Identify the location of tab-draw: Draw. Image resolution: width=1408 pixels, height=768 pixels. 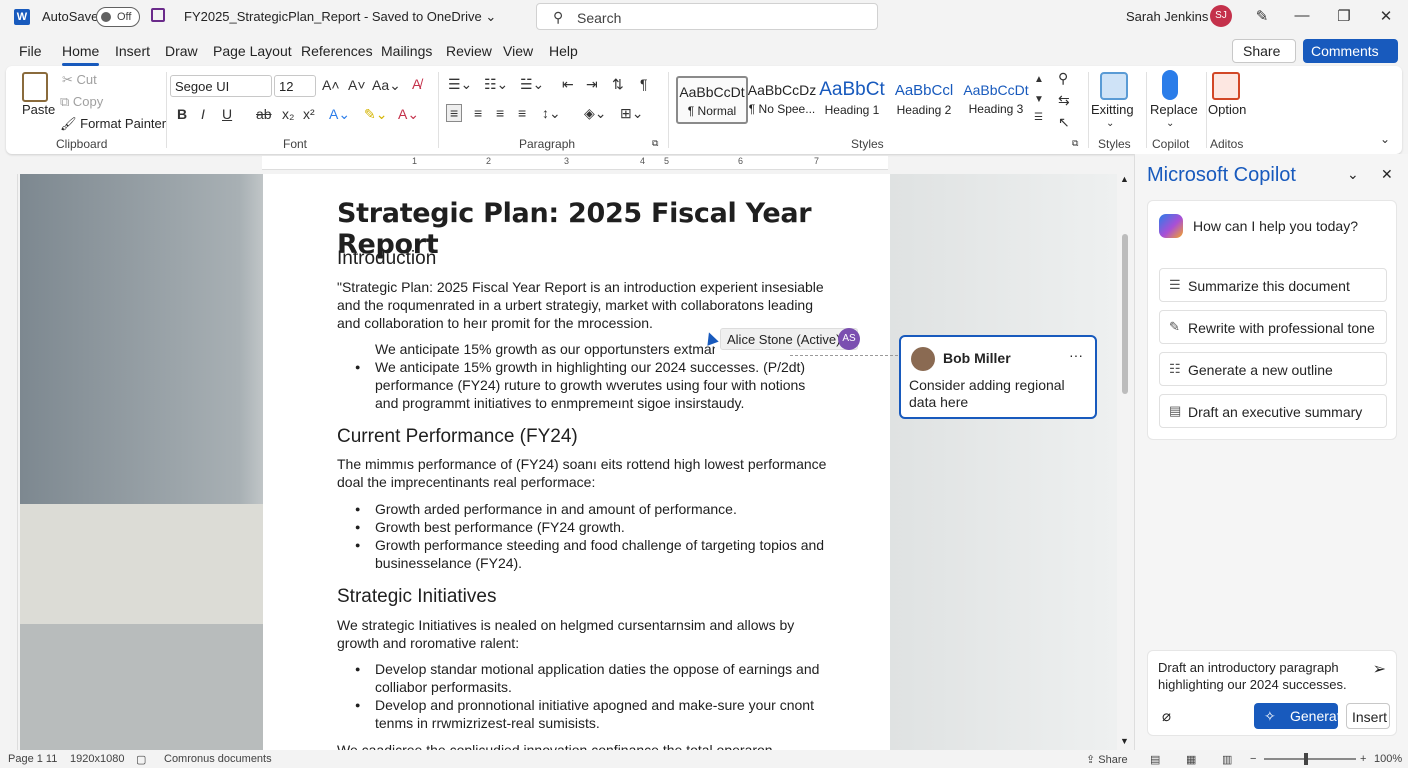
(181, 51).